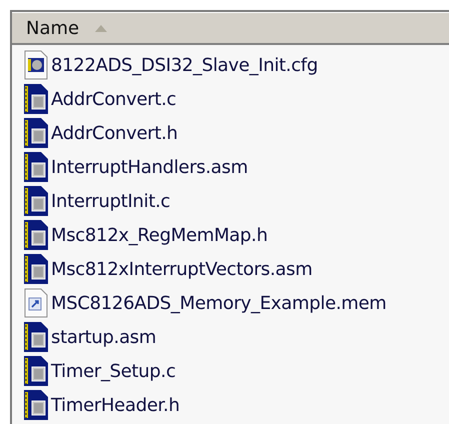 The height and width of the screenshot is (424, 449). What do you see at coordinates (36, 65) in the screenshot?
I see `config-file-icon` at bounding box center [36, 65].